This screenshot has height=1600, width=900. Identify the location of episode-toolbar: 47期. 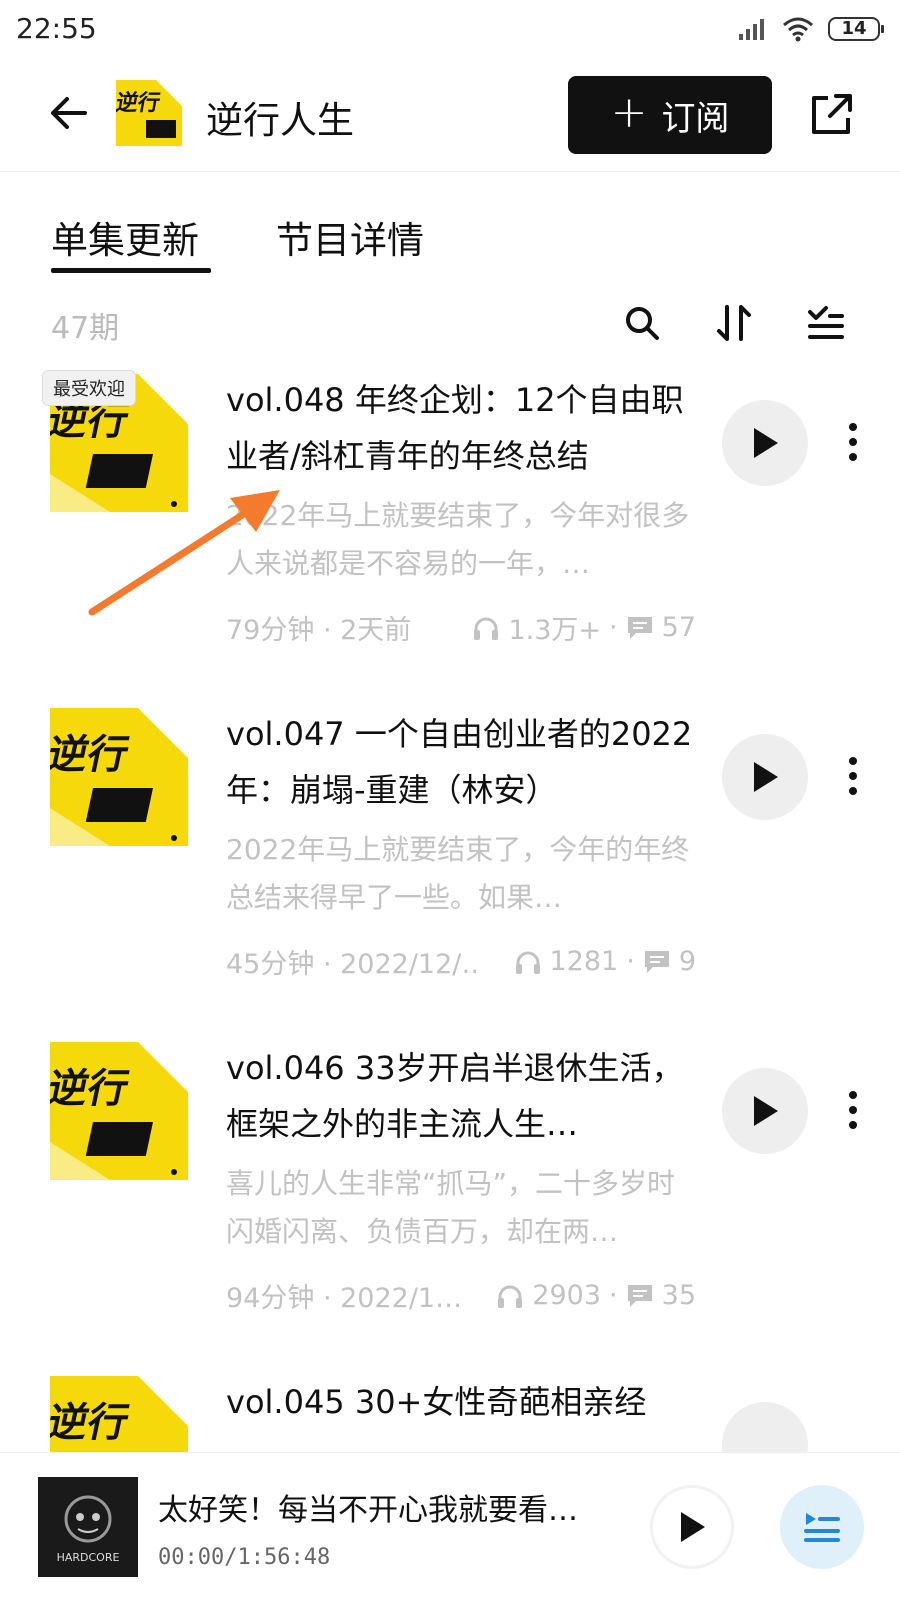
(450, 325).